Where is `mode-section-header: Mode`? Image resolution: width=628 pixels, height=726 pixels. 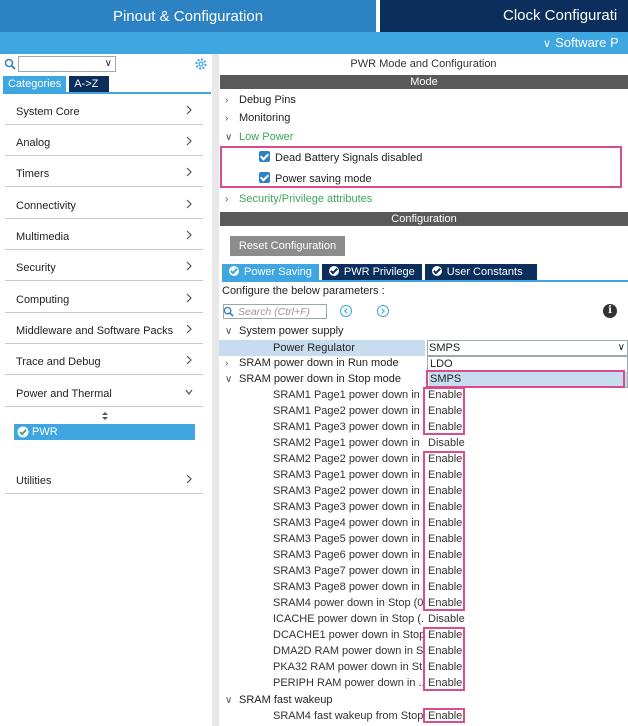 mode-section-header: Mode is located at coordinates (424, 82).